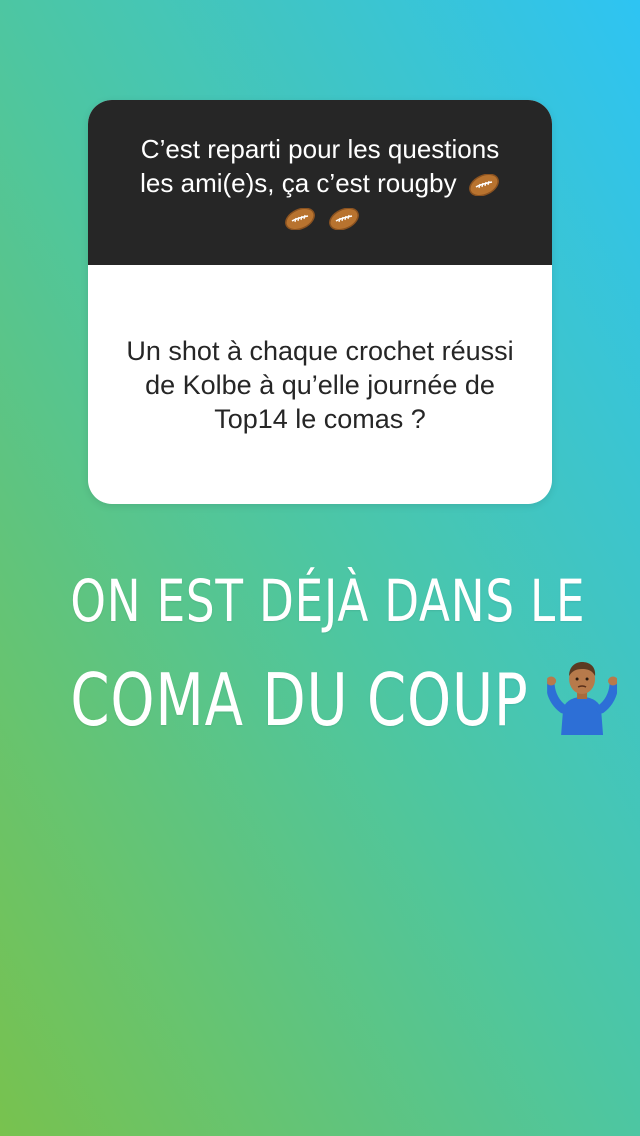 Image resolution: width=640 pixels, height=1136 pixels. Describe the element at coordinates (327, 601) in the screenshot. I see `overlay-text-line-1: ON EST DÉJÀ DANS LE` at that location.